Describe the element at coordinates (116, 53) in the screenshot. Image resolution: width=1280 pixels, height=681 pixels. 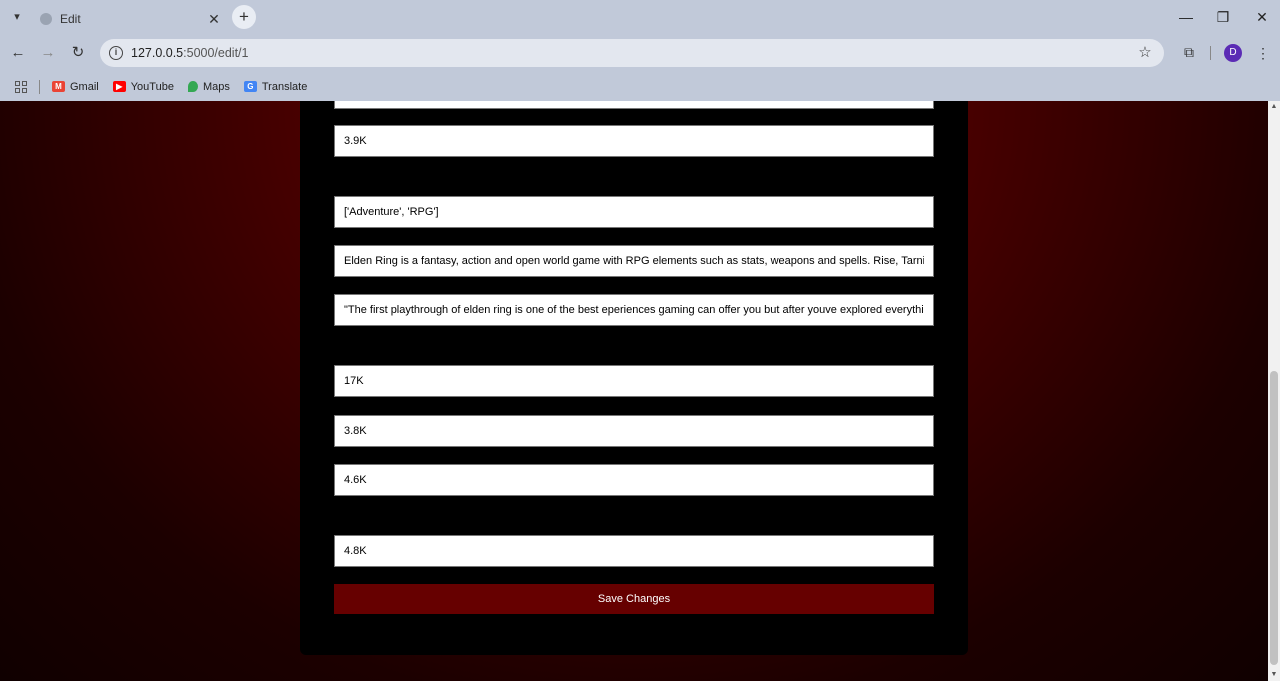
I see `site-info-icon: i` at that location.